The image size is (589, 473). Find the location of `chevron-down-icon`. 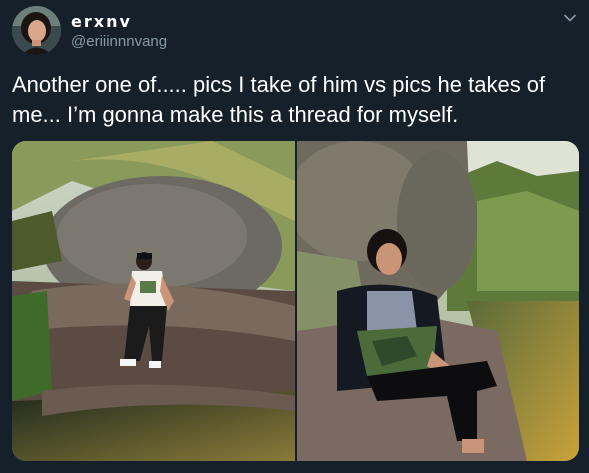

chevron-down-icon is located at coordinates (570, 18).